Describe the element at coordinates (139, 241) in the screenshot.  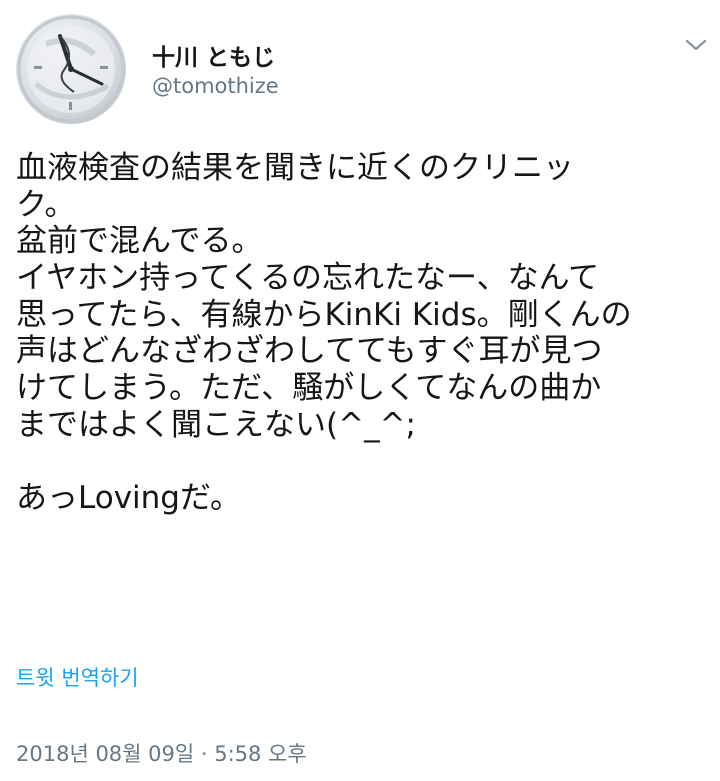
I see `tweet-text-line: 盆前で混んでる。` at that location.